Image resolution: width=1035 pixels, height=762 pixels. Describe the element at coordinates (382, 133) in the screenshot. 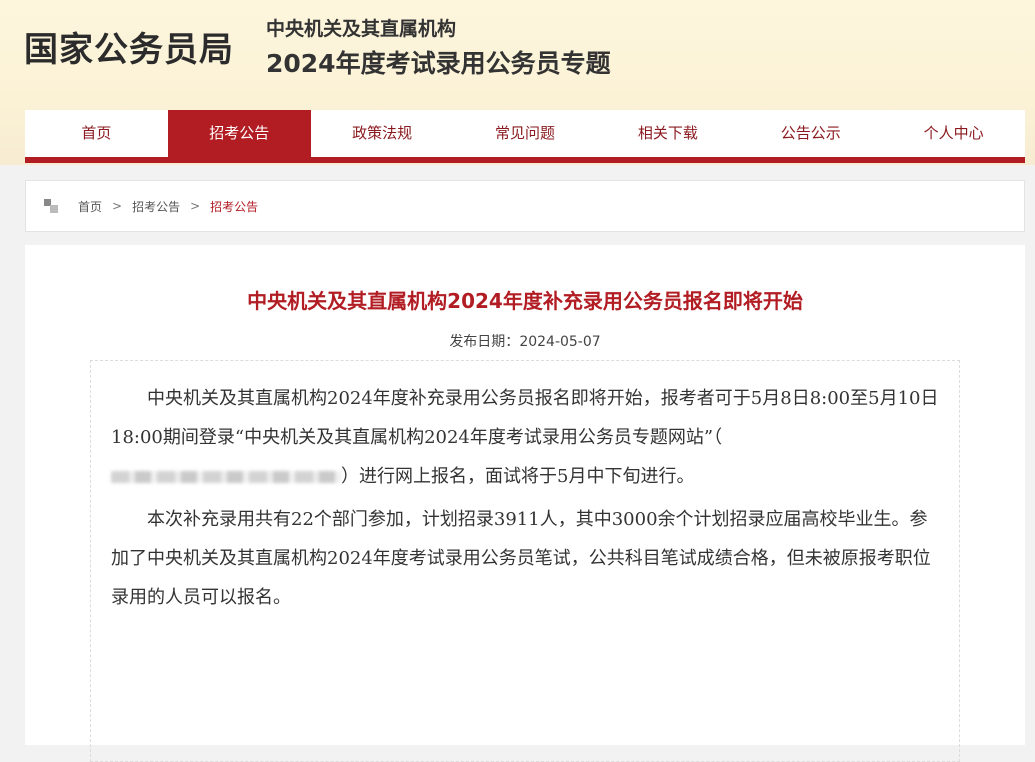

I see `nav-item-policies: 政策法规` at that location.